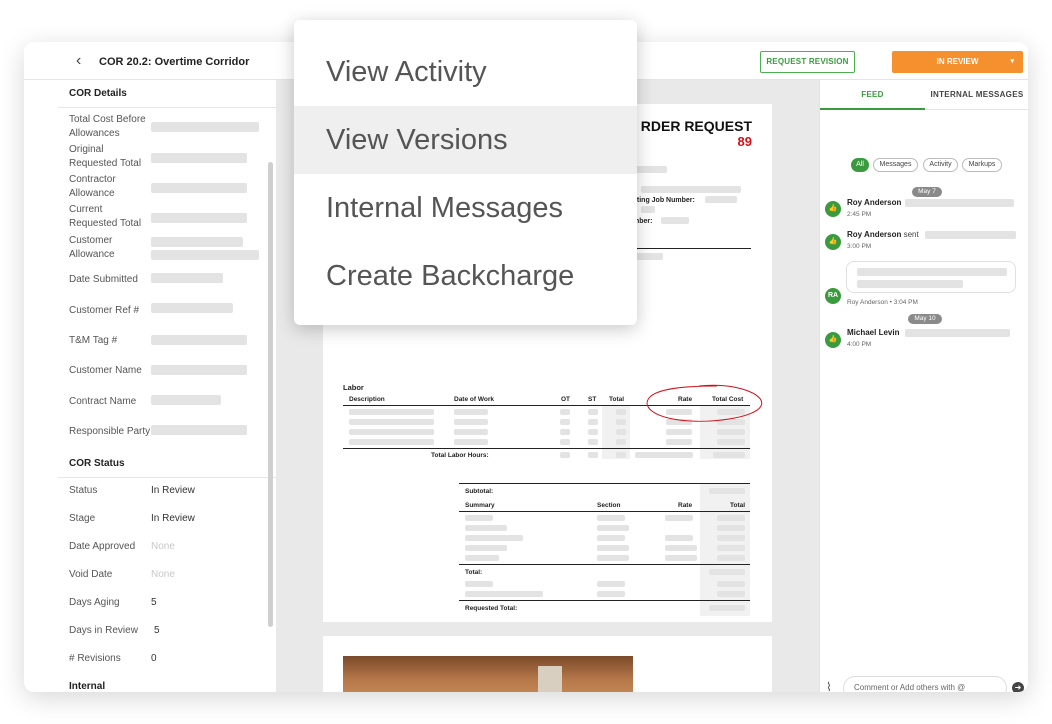  I want to click on void-date-label: Void Date, so click(91, 574).